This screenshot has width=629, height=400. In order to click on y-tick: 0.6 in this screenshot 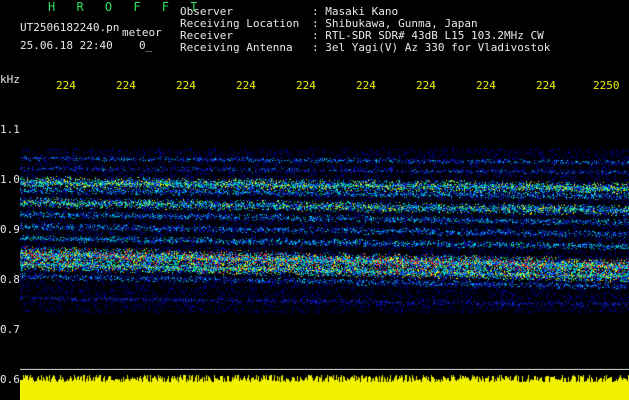, I will do `click(10, 379)`.